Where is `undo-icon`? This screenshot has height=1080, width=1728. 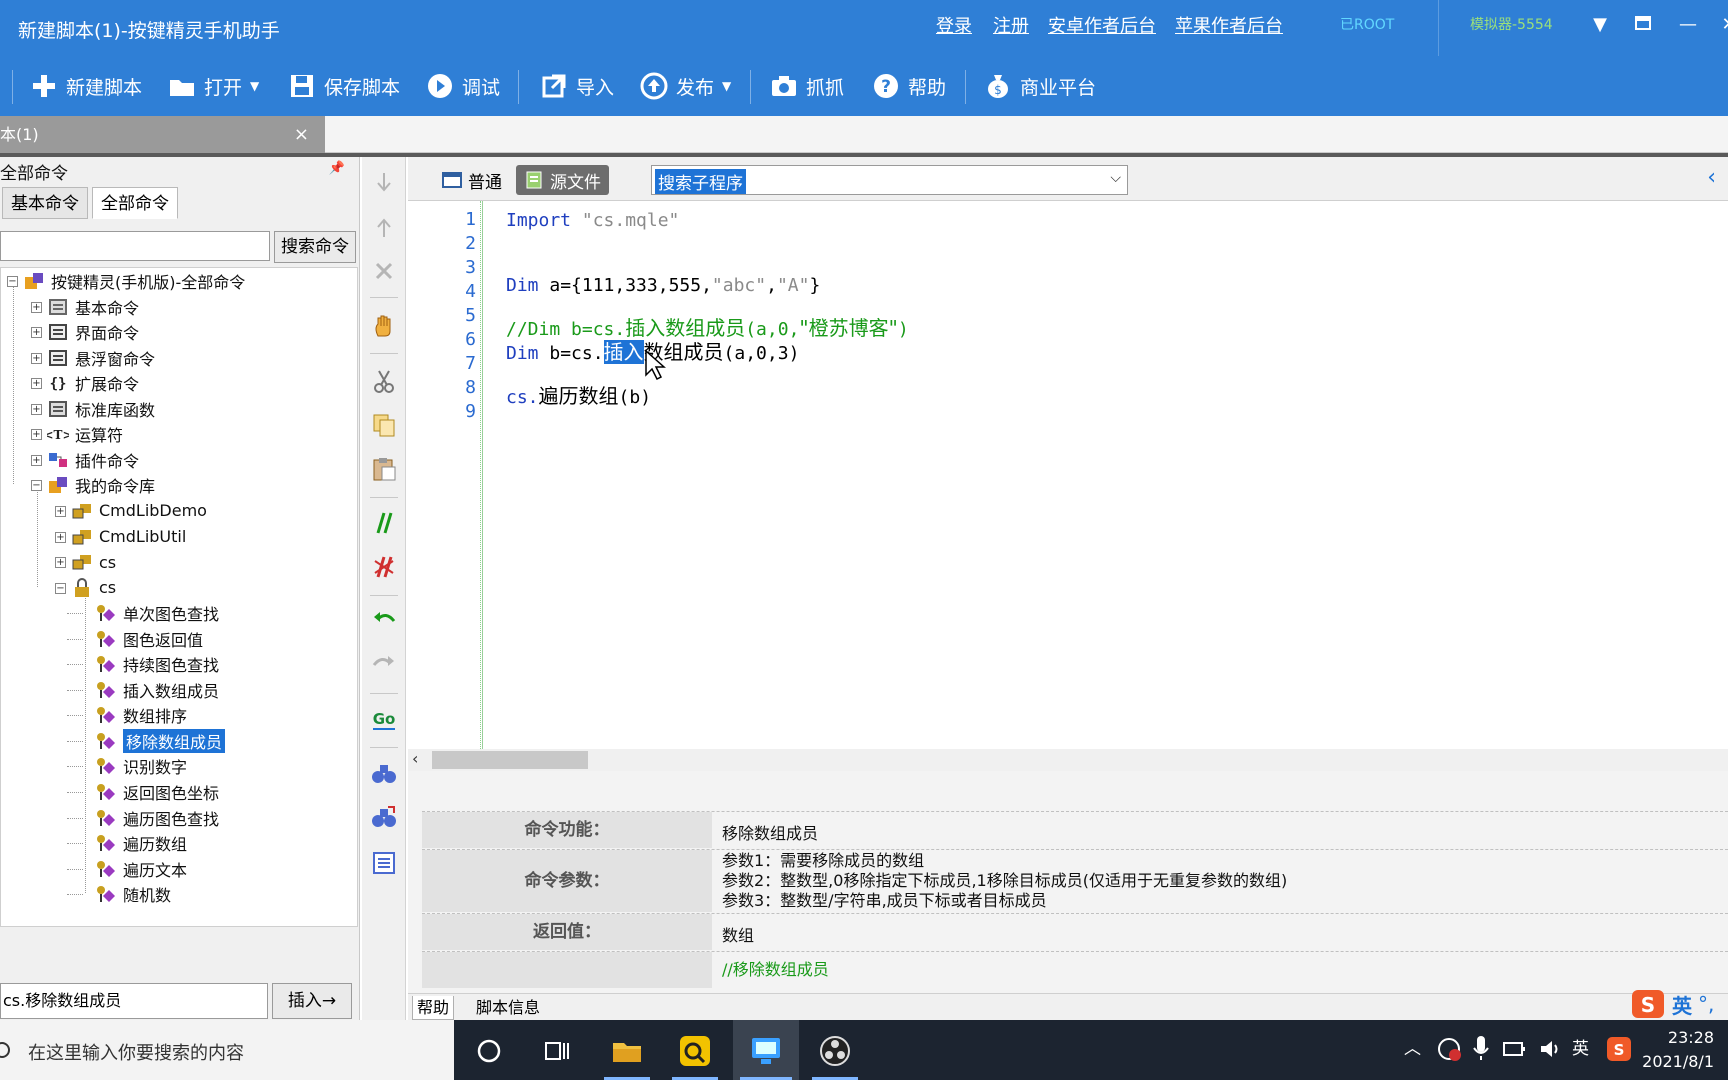
undo-icon is located at coordinates (384, 621).